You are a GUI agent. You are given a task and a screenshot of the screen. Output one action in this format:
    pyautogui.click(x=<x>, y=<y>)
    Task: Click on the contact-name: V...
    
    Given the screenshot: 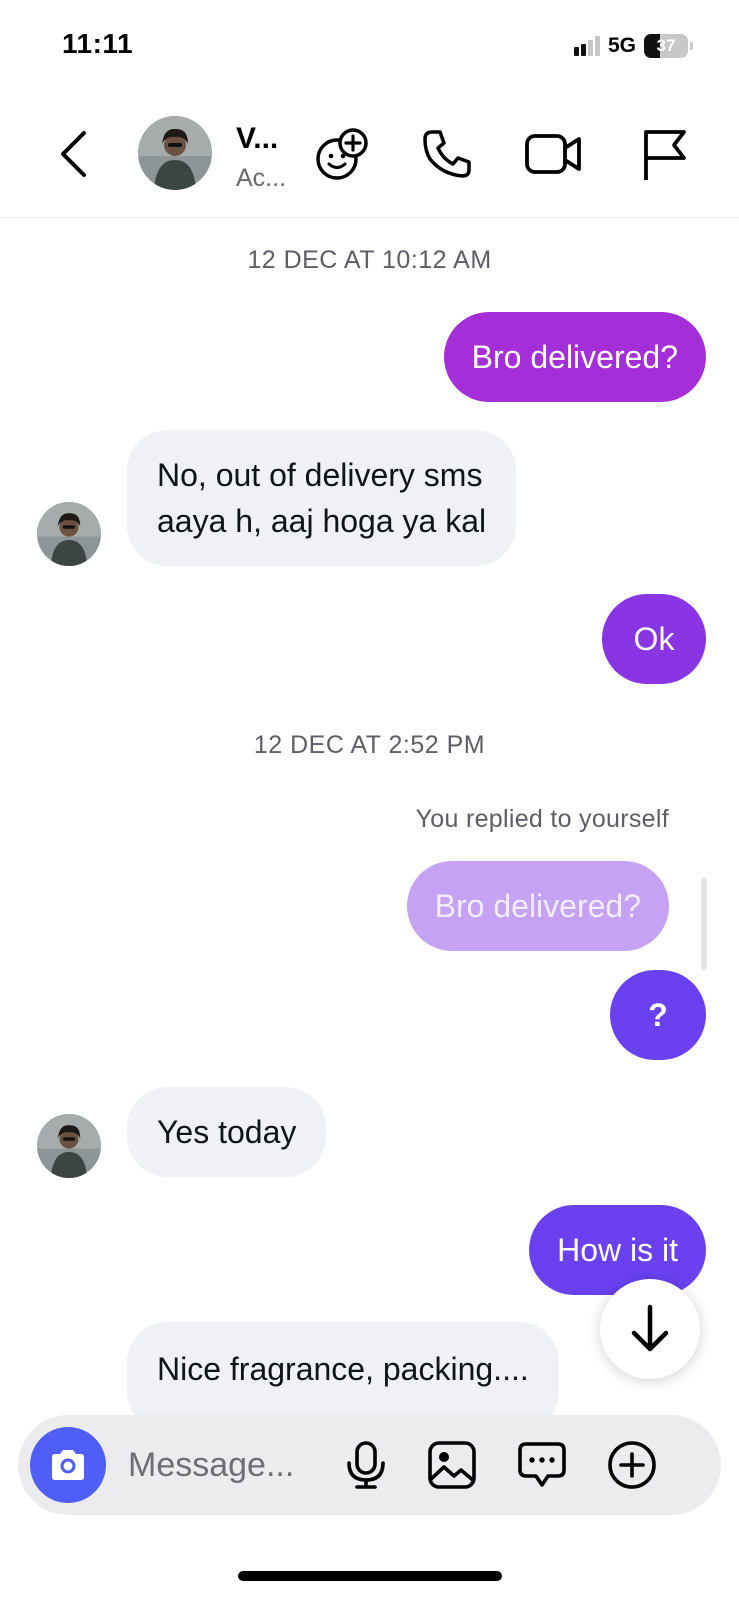 What is the action you would take?
    pyautogui.click(x=266, y=139)
    